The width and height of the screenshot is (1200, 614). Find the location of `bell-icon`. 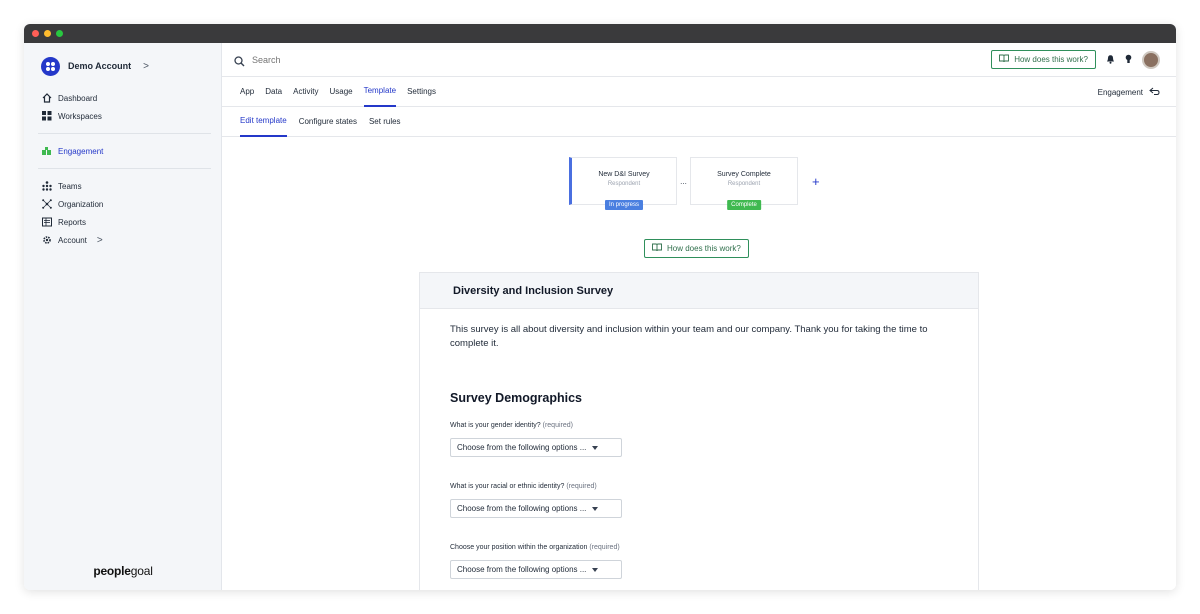

bell-icon is located at coordinates (1110, 60).